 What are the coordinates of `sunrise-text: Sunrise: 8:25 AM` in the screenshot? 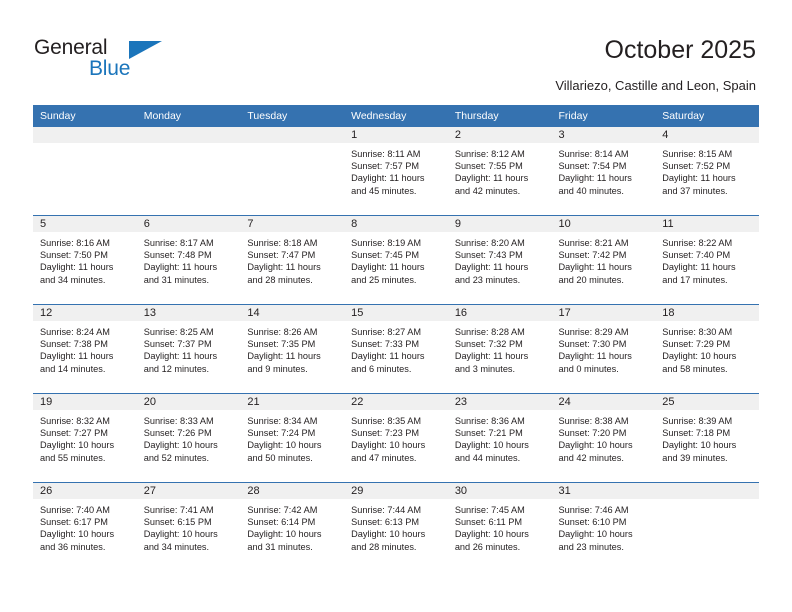 It's located at (178, 332).